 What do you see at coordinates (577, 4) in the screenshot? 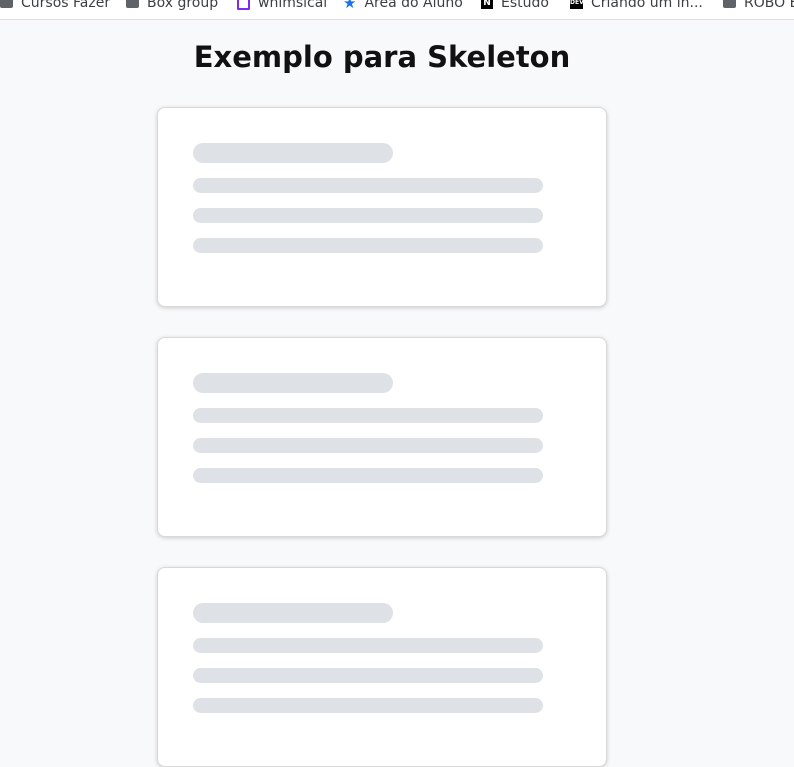
I see `dev-icon: DEV` at bounding box center [577, 4].